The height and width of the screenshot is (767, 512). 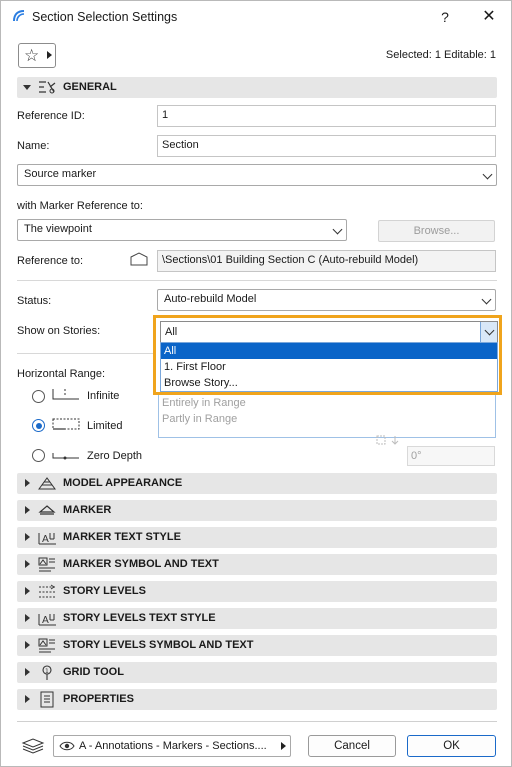 I want to click on panel-model-appearance: MODEL APPEARANCE, so click(x=257, y=483).